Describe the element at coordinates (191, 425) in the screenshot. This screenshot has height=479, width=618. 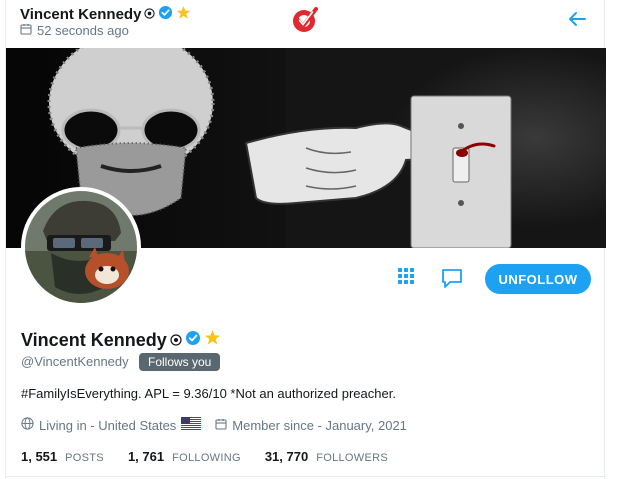
I see `us-flag-icon` at that location.